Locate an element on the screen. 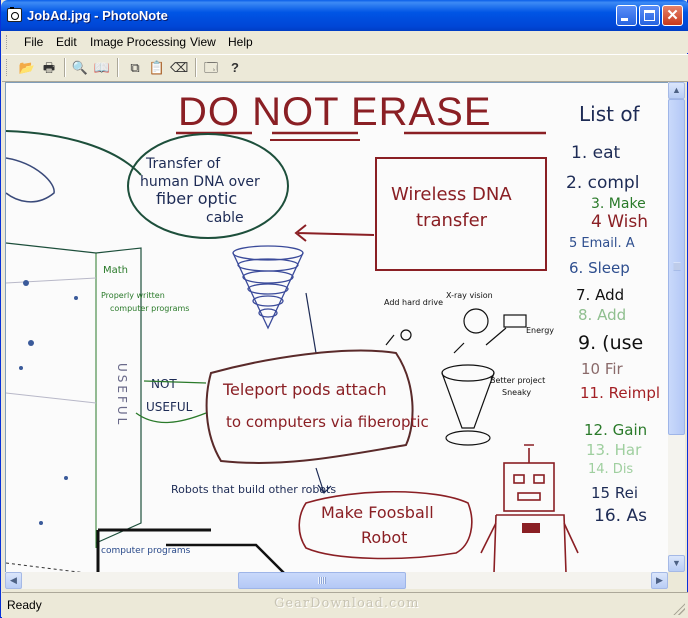 This screenshot has width=688, height=618. sketch-note: Add hard drive is located at coordinates (413, 302).